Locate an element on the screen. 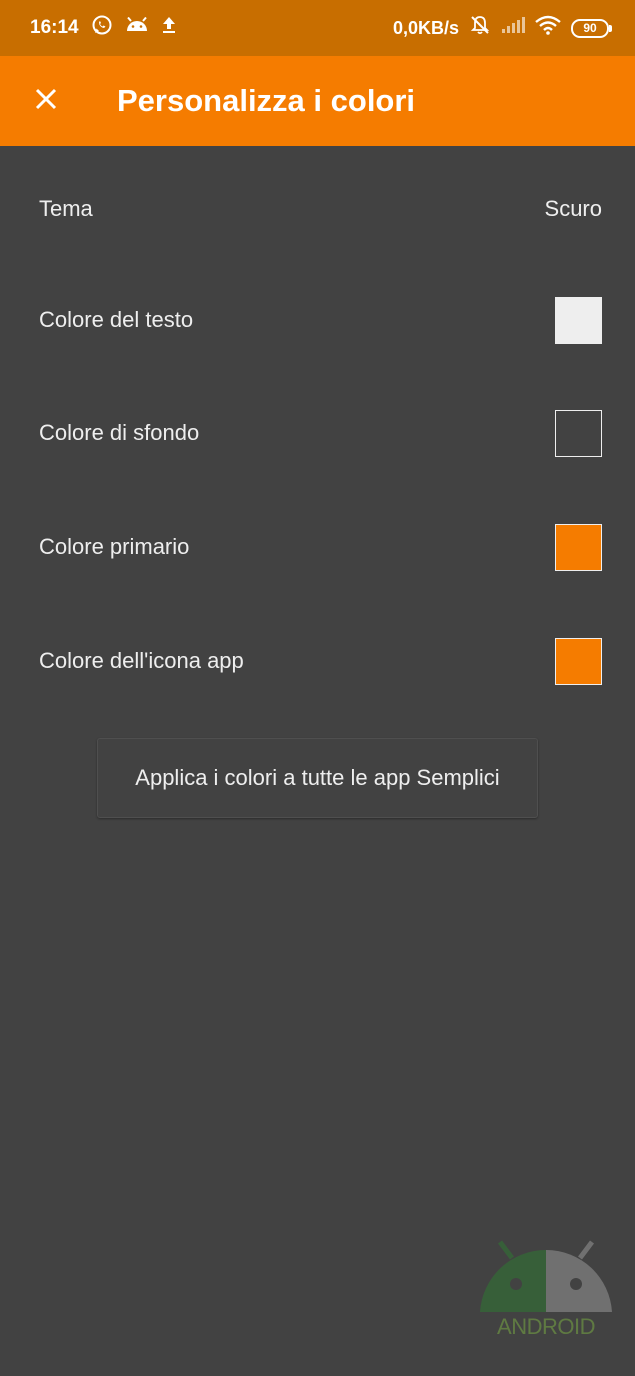 This screenshot has height=1376, width=635. status-bar: 16:14 0,0KB/s 90 is located at coordinates (317, 28).